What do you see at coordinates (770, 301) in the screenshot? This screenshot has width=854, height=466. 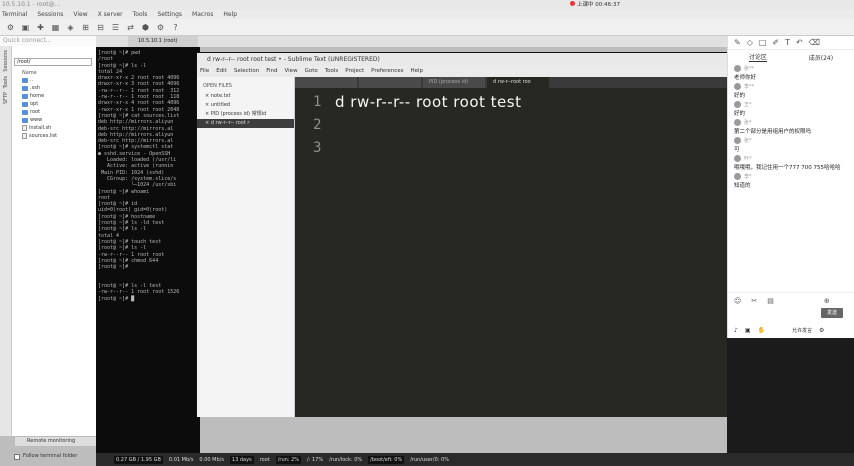 I see `save-icon: ▤` at bounding box center [770, 301].